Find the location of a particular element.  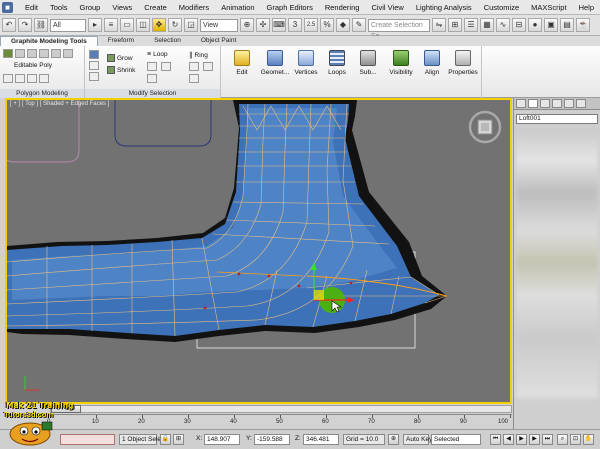

reference-coordinate-dropdown: View is located at coordinates (219, 25).